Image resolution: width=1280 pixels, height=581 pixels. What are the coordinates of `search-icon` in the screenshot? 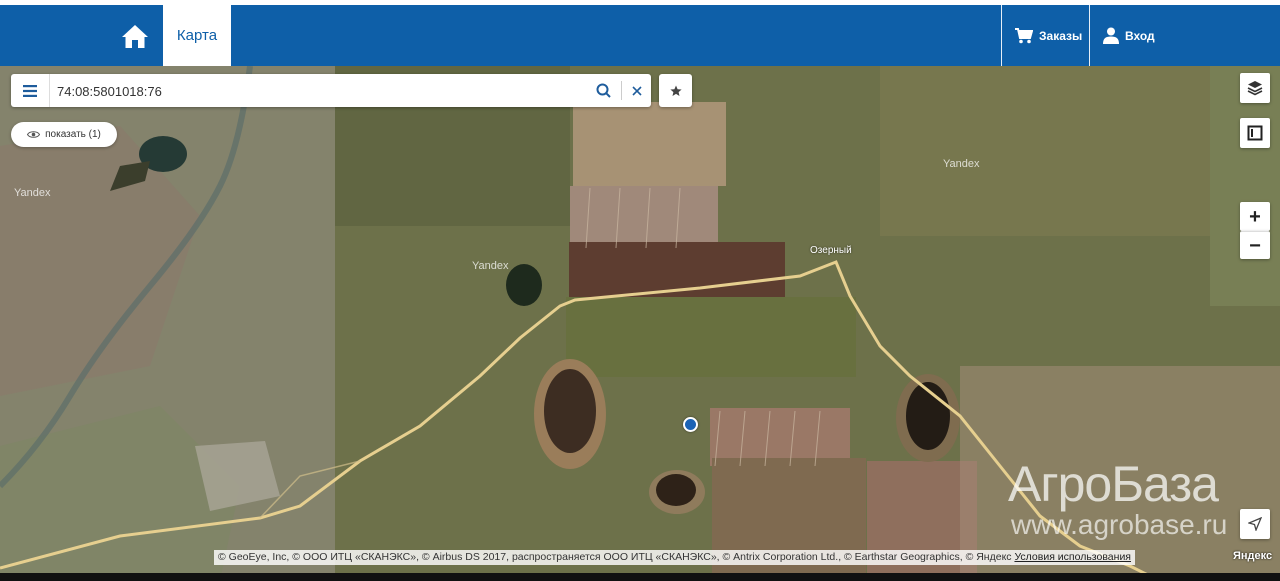 It's located at (603, 90).